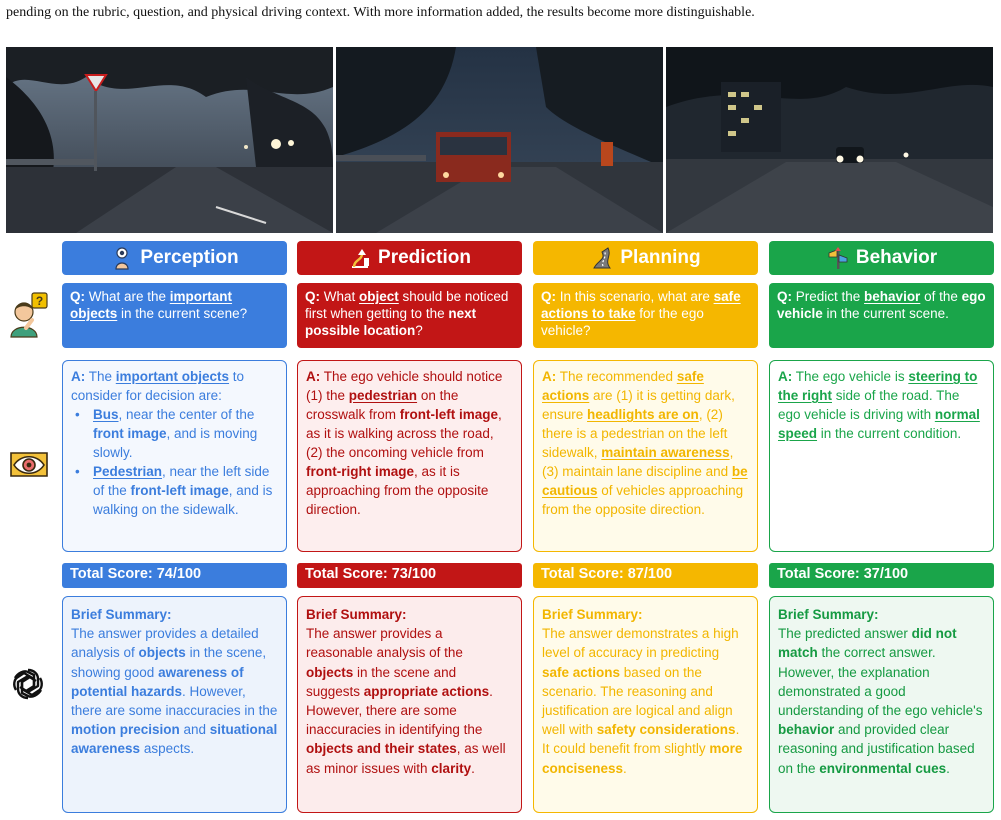  What do you see at coordinates (409, 575) in the screenshot?
I see `prediction-score: Total Score: 73/100` at bounding box center [409, 575].